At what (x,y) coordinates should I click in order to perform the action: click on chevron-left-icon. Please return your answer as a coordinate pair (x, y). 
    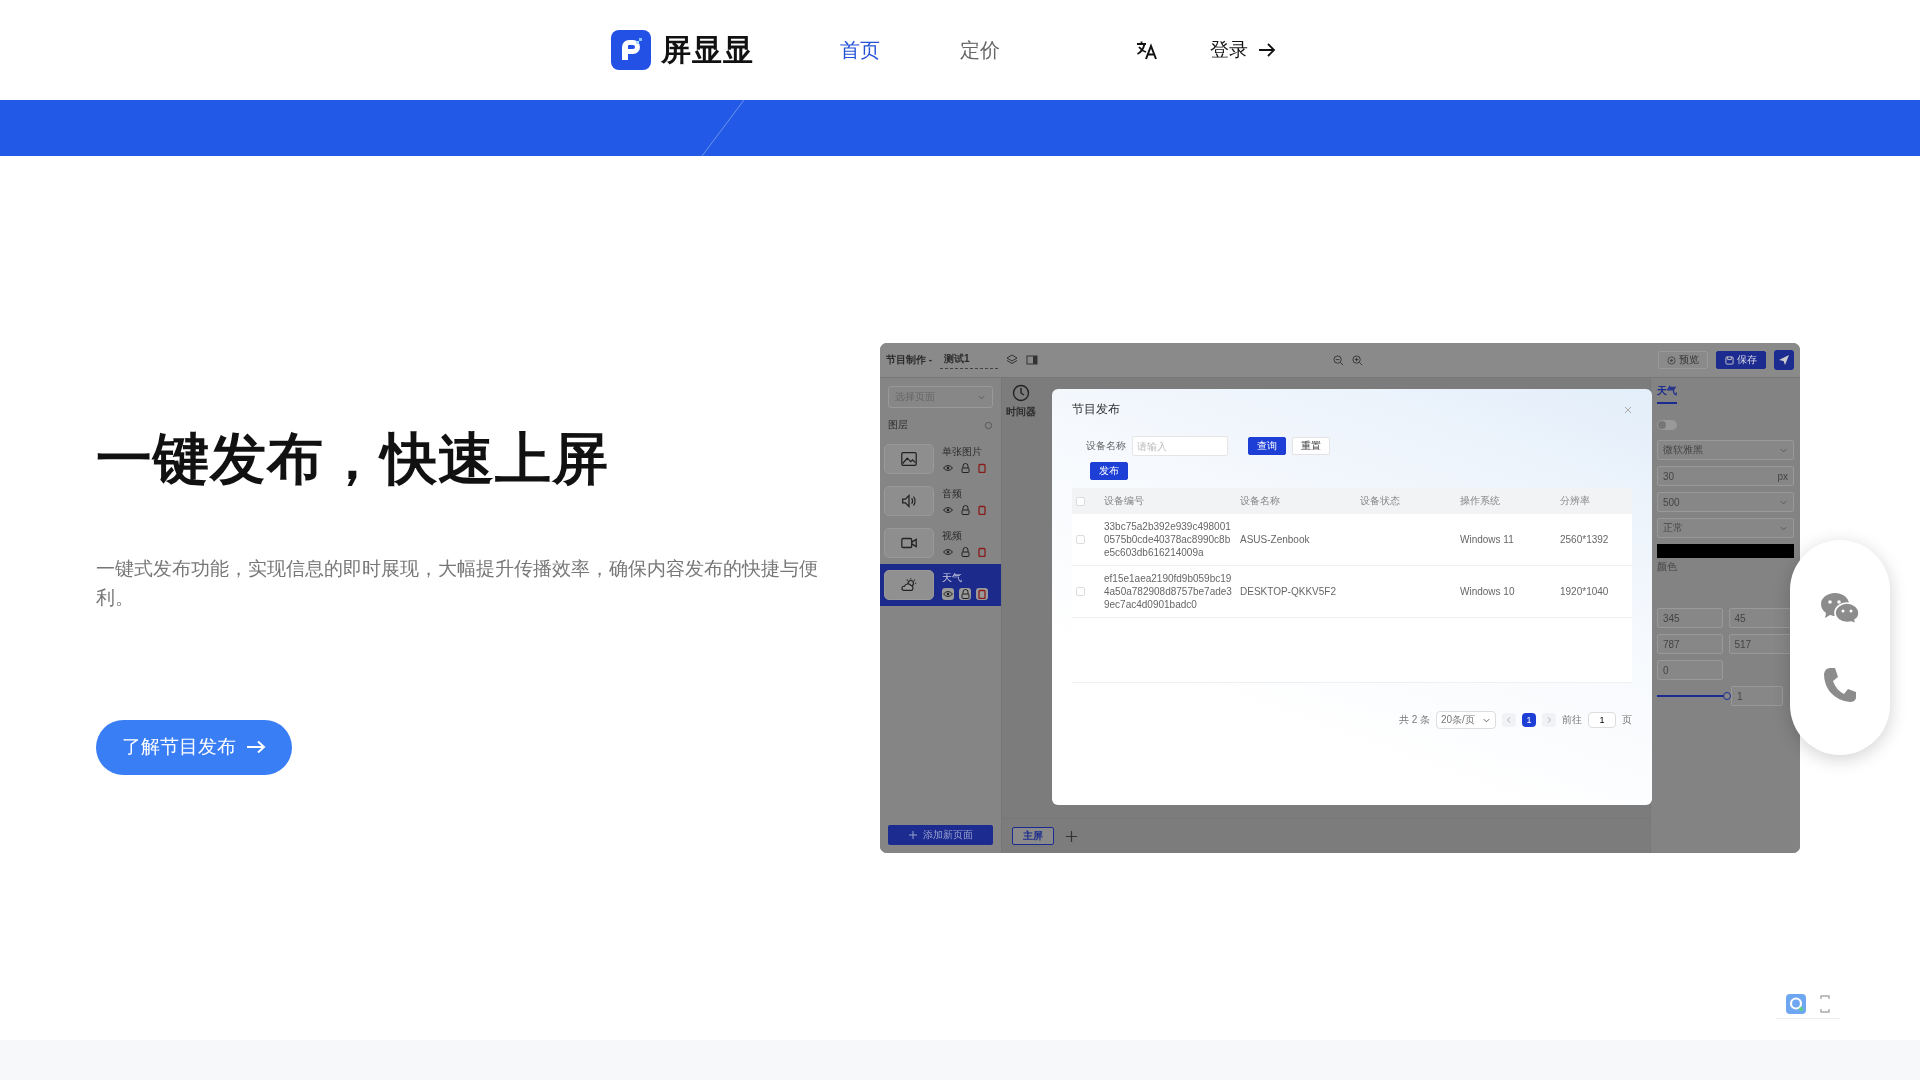
    Looking at the image, I should click on (1509, 720).